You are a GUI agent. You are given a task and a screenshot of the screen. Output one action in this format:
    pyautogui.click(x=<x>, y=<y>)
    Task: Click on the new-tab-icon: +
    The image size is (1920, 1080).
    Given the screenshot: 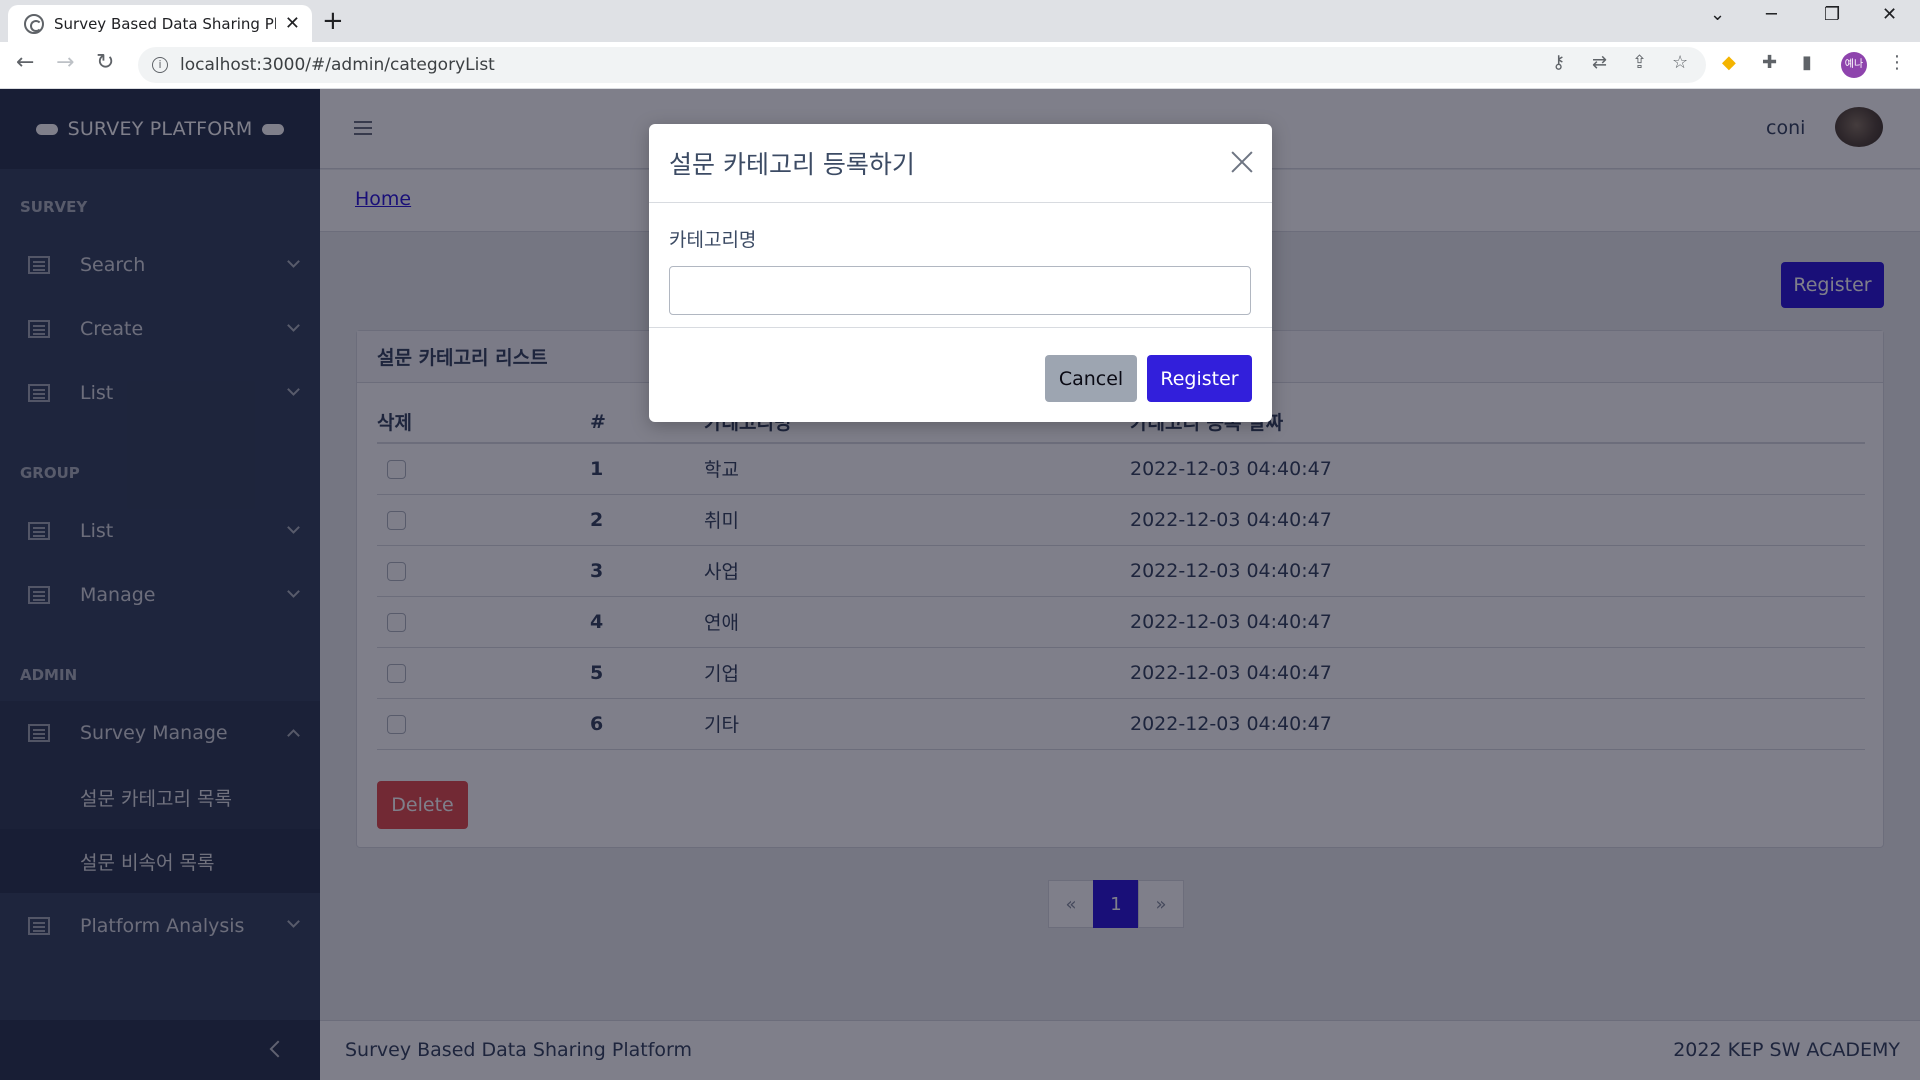 What is the action you would take?
    pyautogui.click(x=333, y=21)
    